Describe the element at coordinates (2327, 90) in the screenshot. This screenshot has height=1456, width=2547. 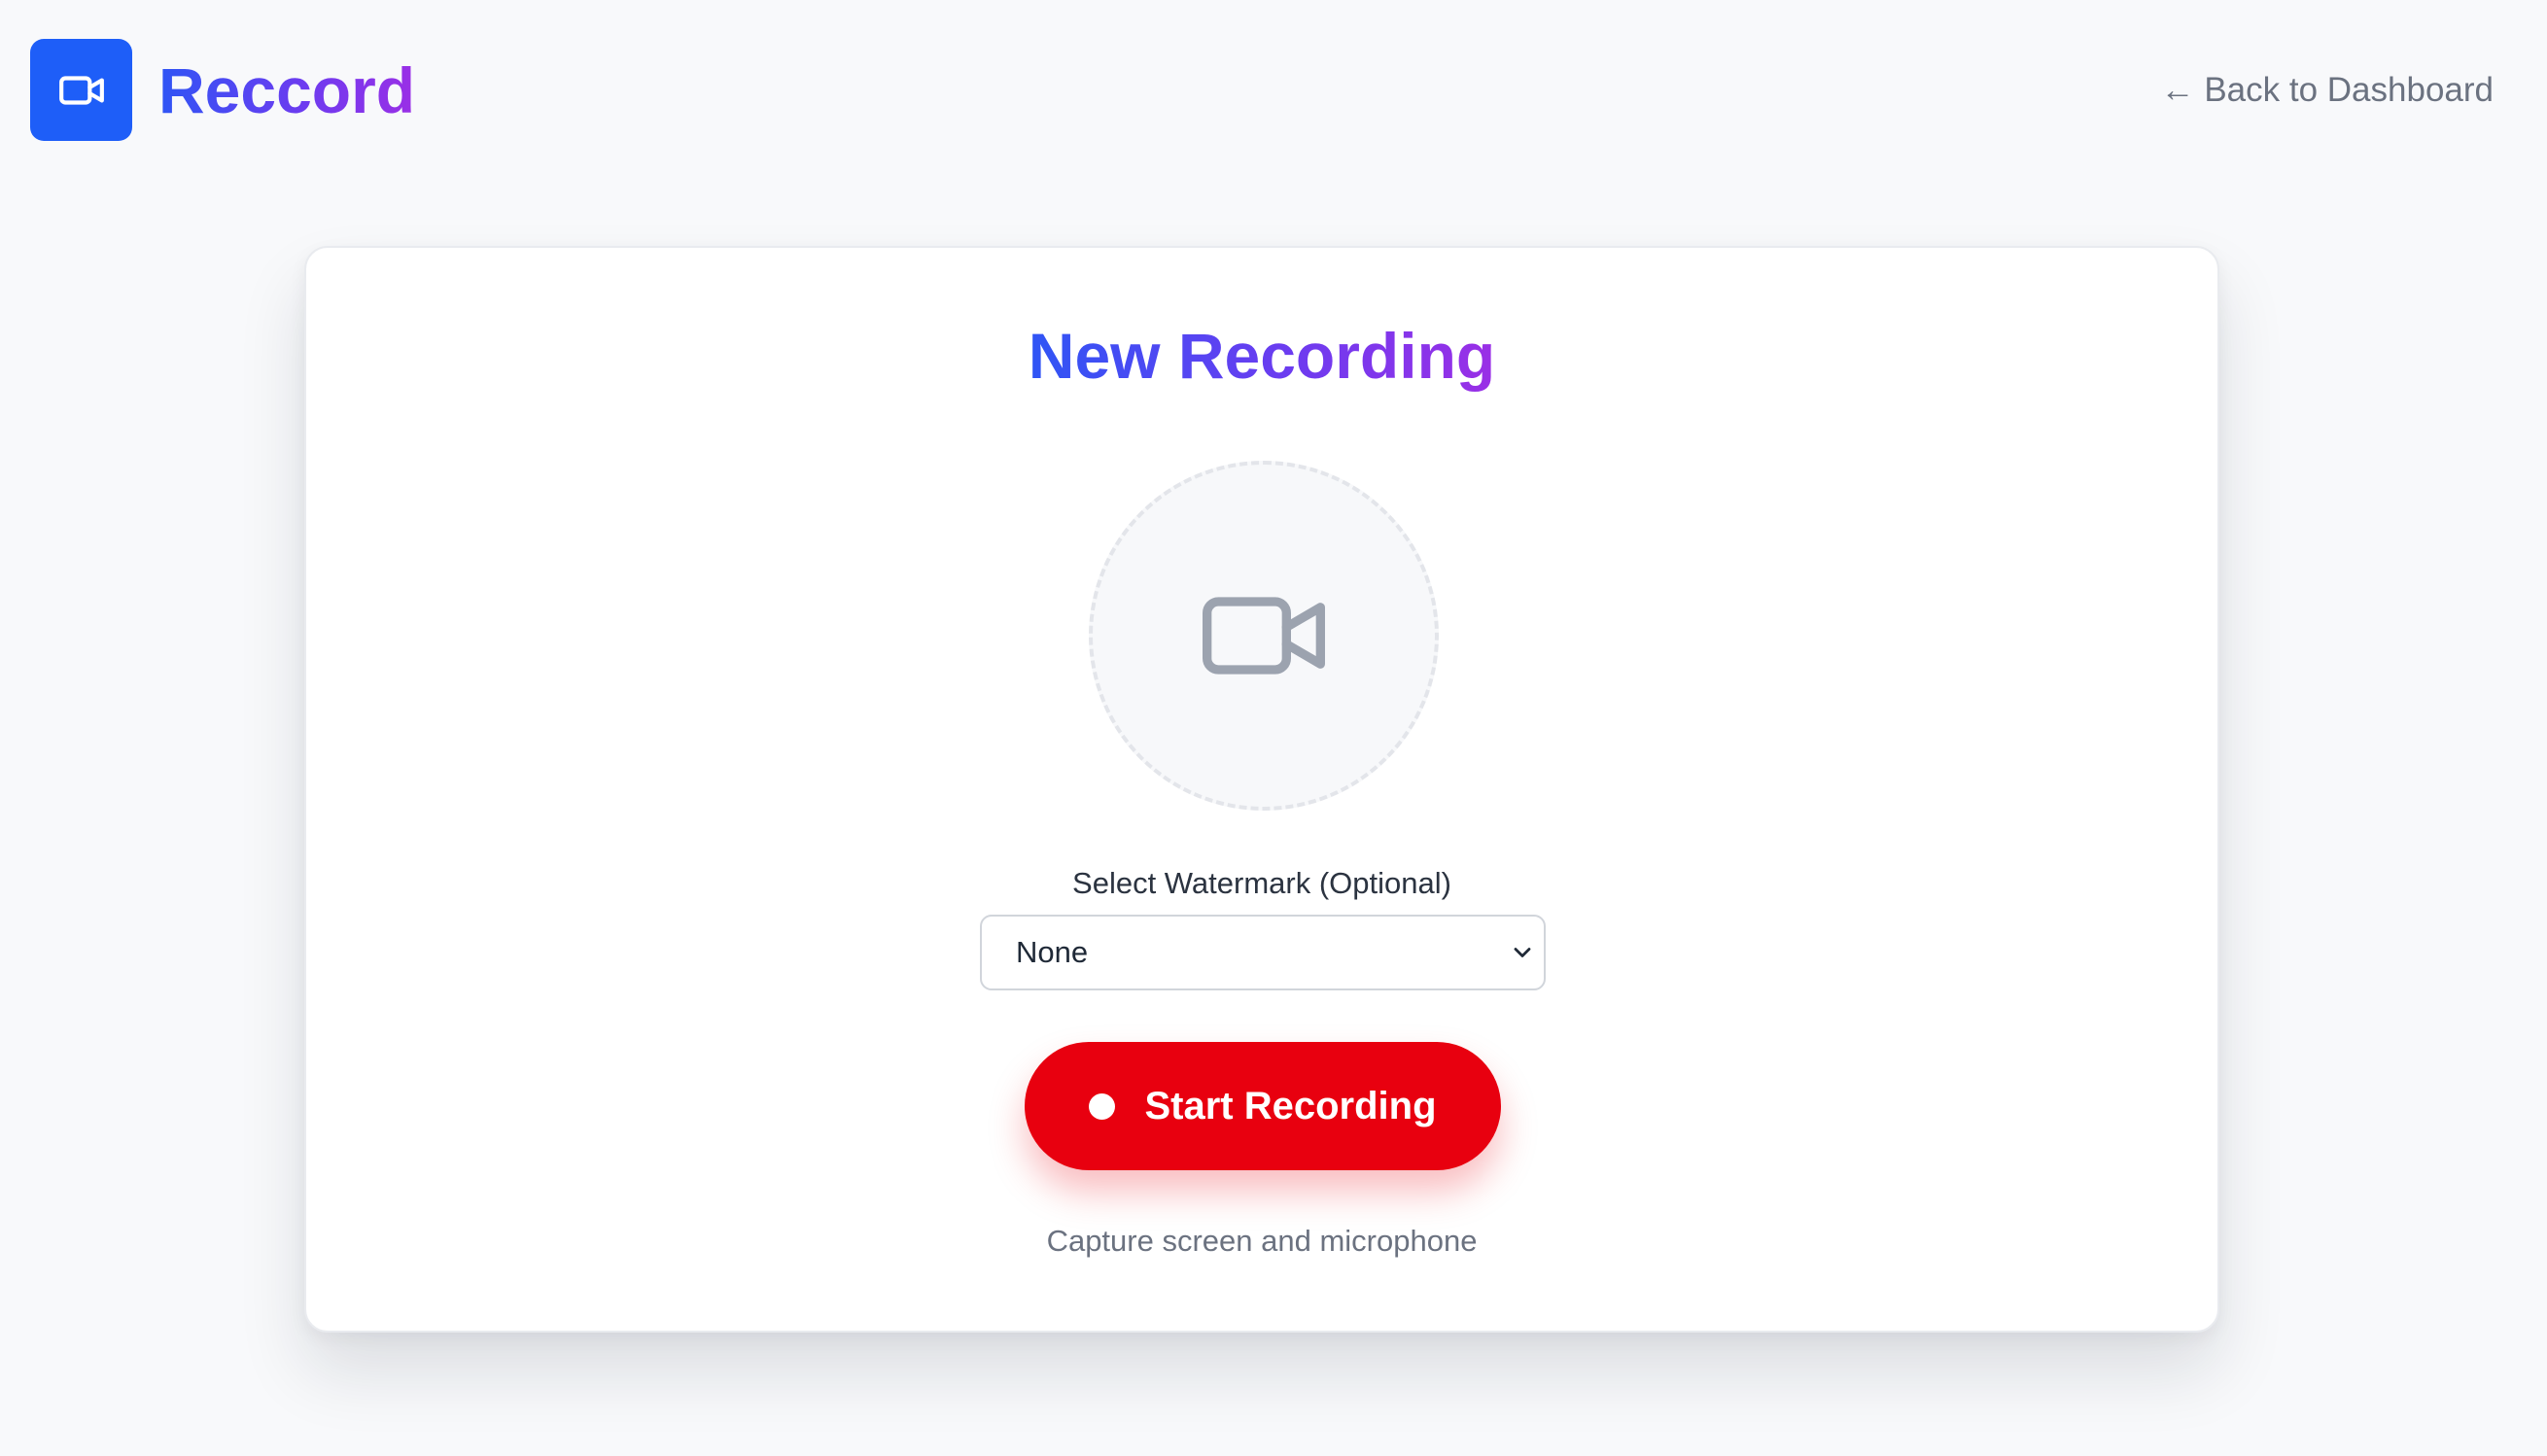
I see `back-to-dashboard-link: ← Back to Dashboard` at that location.